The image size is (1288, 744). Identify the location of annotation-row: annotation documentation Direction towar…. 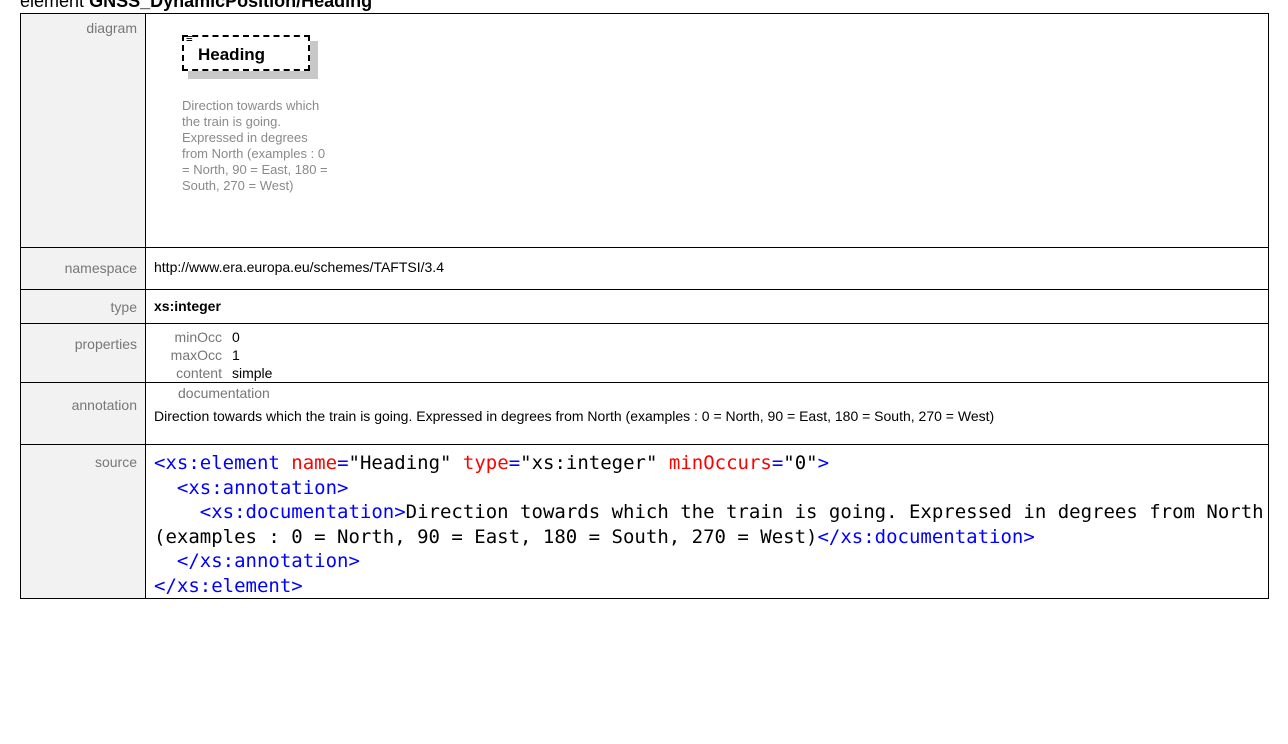
(644, 413).